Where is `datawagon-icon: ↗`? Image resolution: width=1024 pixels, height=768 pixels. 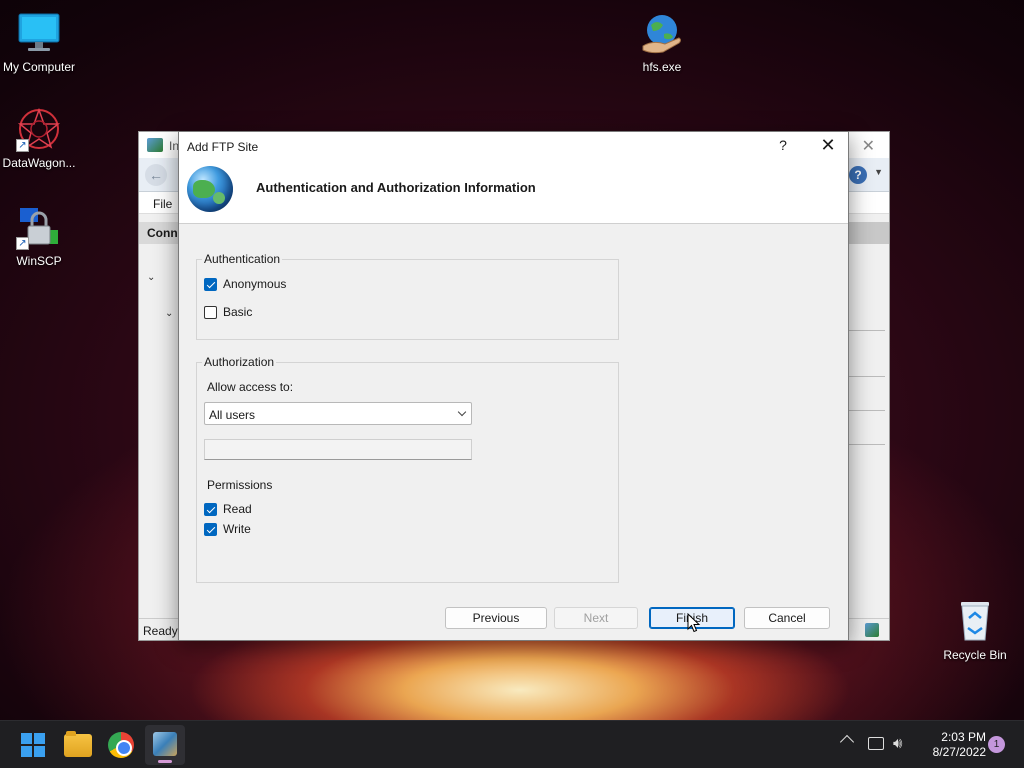
datawagon-icon: ↗ is located at coordinates (39, 129).